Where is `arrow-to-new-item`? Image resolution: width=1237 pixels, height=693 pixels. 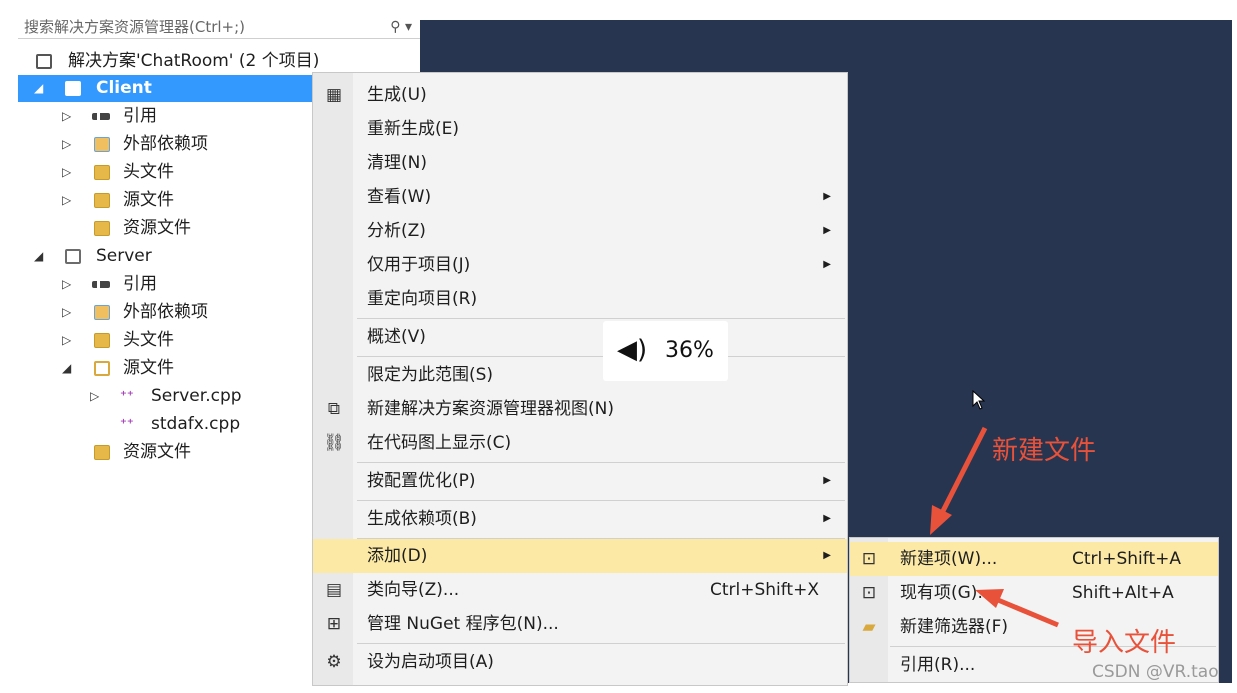
arrow-to-new-item is located at coordinates (959, 480).